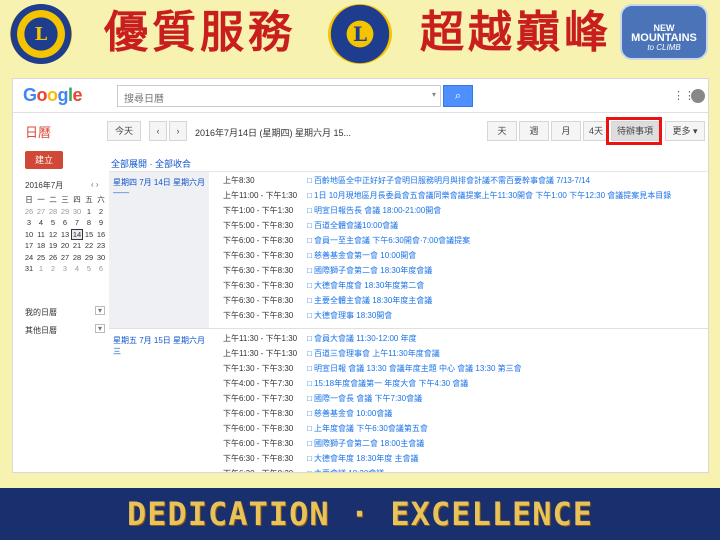 The image size is (720, 540). Describe the element at coordinates (367, 428) in the screenshot. I see `event-title: □ 上年度會議 下午6:30會議第五會` at that location.